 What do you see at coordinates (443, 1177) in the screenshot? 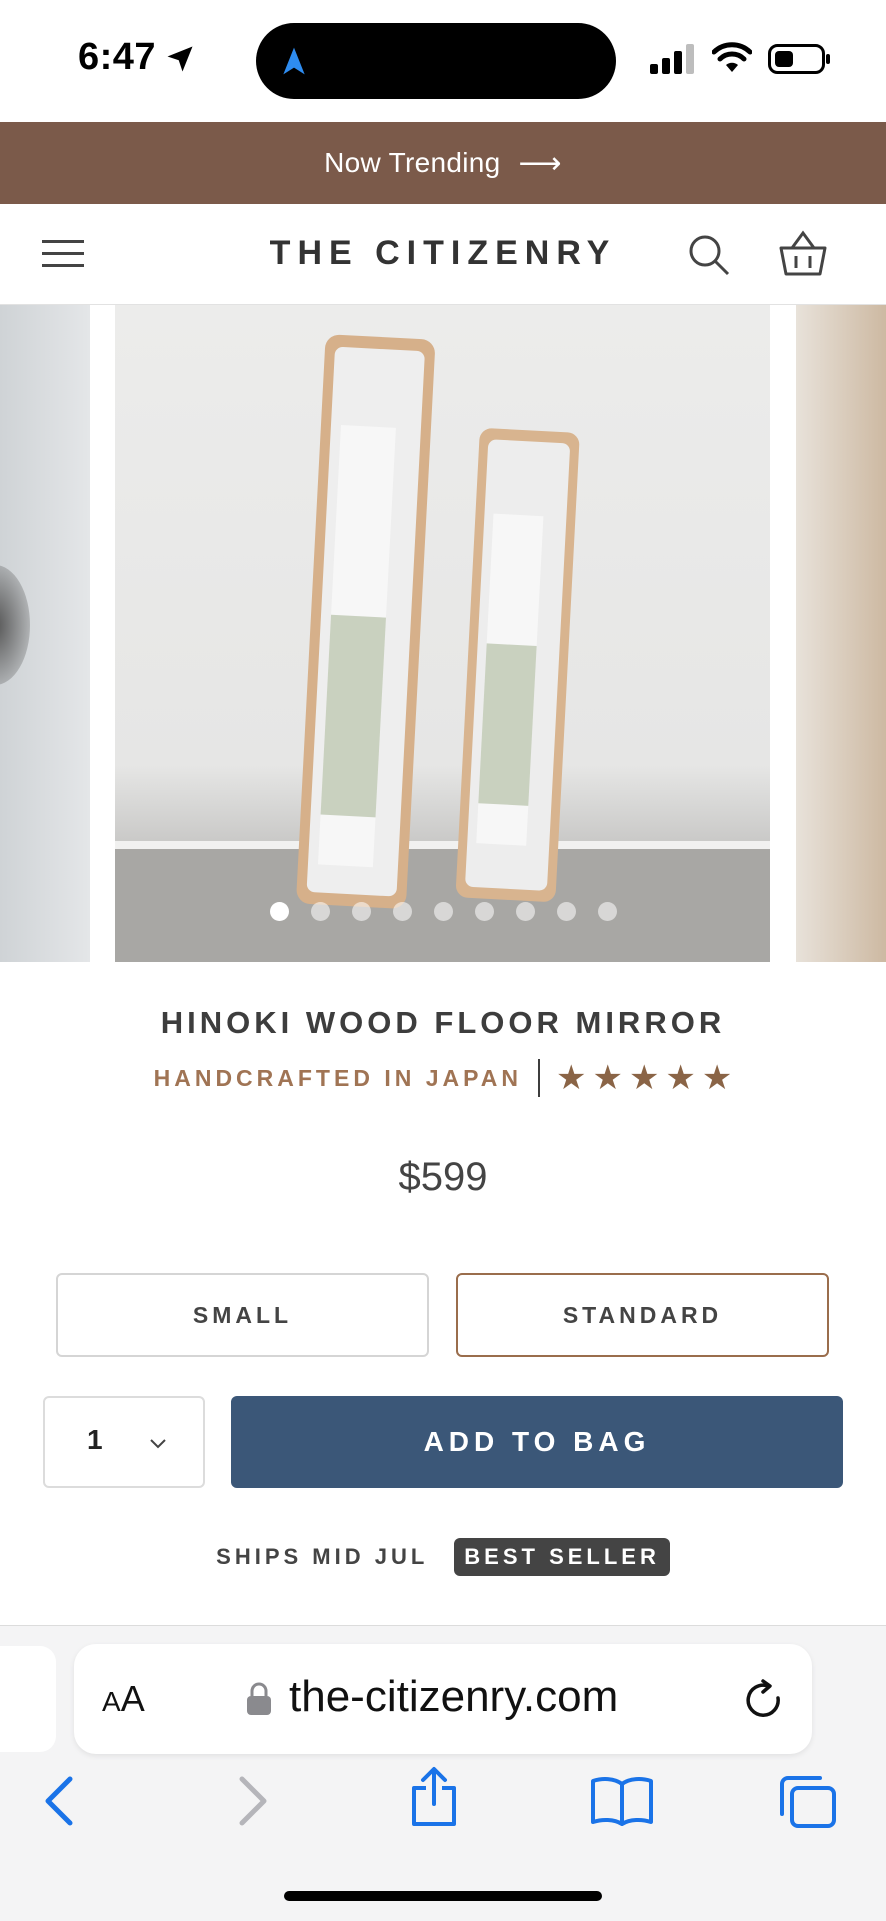
I see `product-price: $599` at bounding box center [443, 1177].